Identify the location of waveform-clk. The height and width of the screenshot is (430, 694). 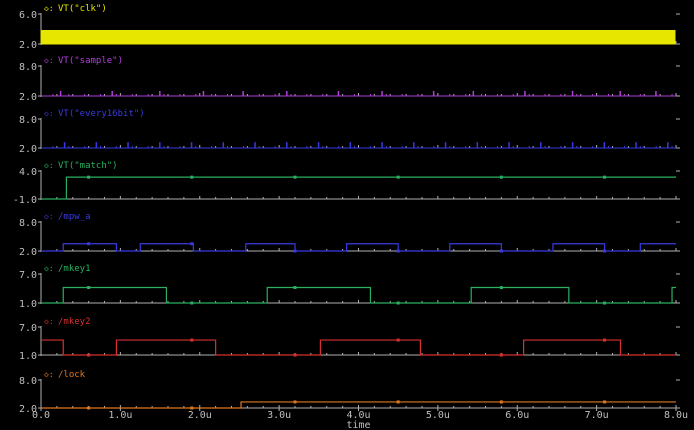
(358, 37).